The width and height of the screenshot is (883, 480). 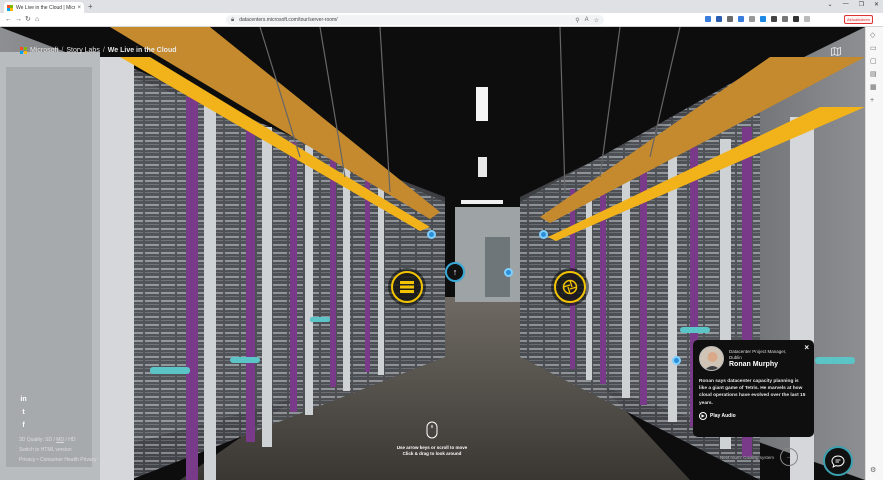 What do you see at coordinates (873, 88) in the screenshot?
I see `sidebar-apps-icon: ▦` at bounding box center [873, 88].